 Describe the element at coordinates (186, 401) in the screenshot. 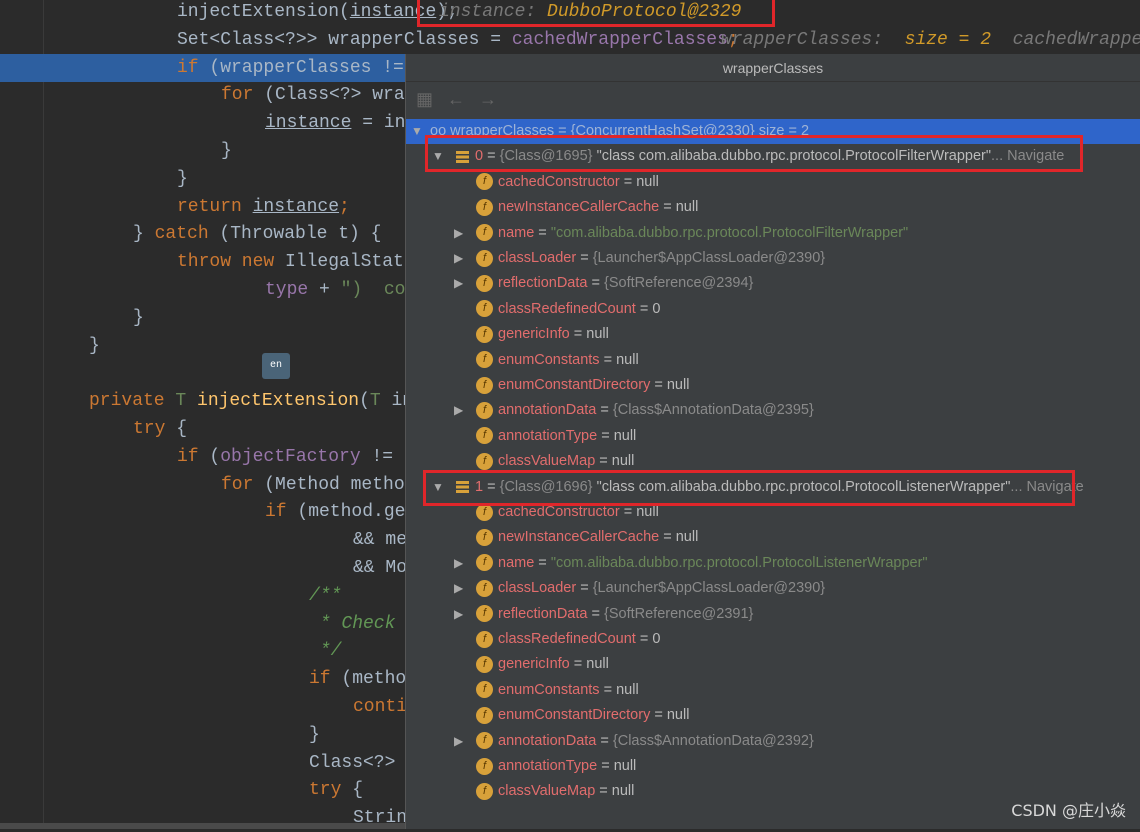

I see `code-token: T` at that location.